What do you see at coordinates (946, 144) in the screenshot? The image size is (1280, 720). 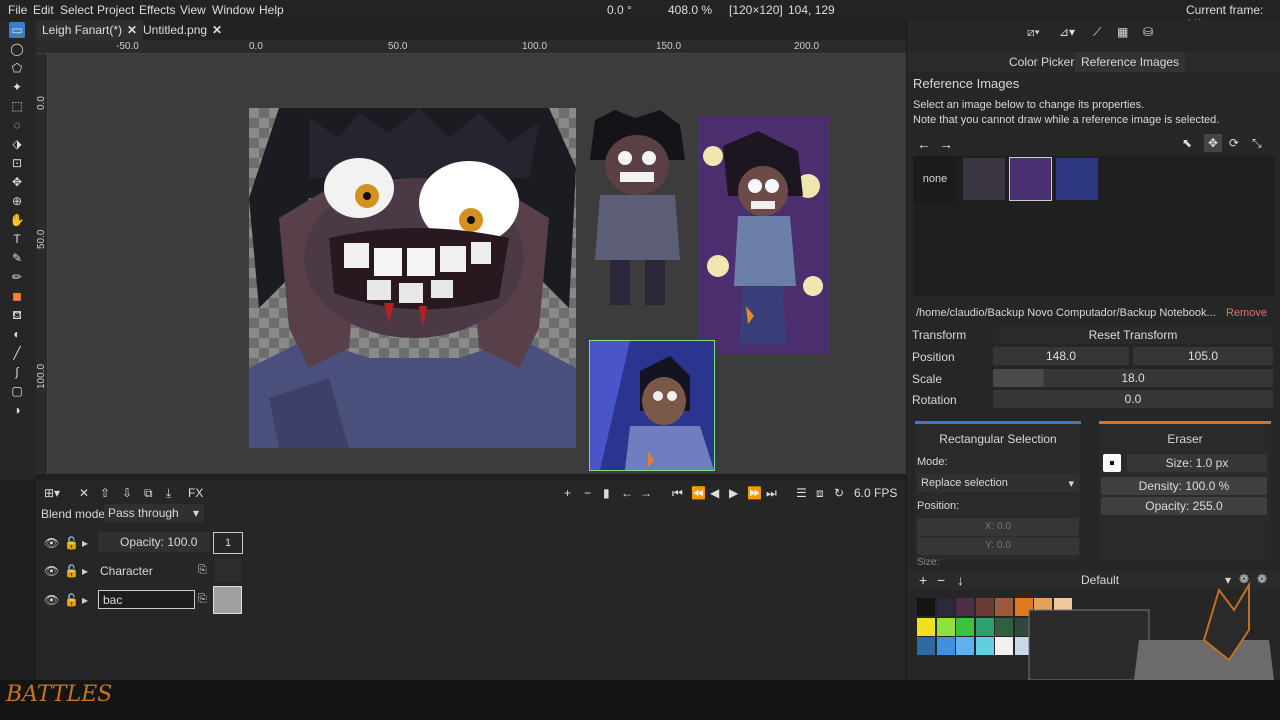 I see `arrow-right-icon: →` at bounding box center [946, 144].